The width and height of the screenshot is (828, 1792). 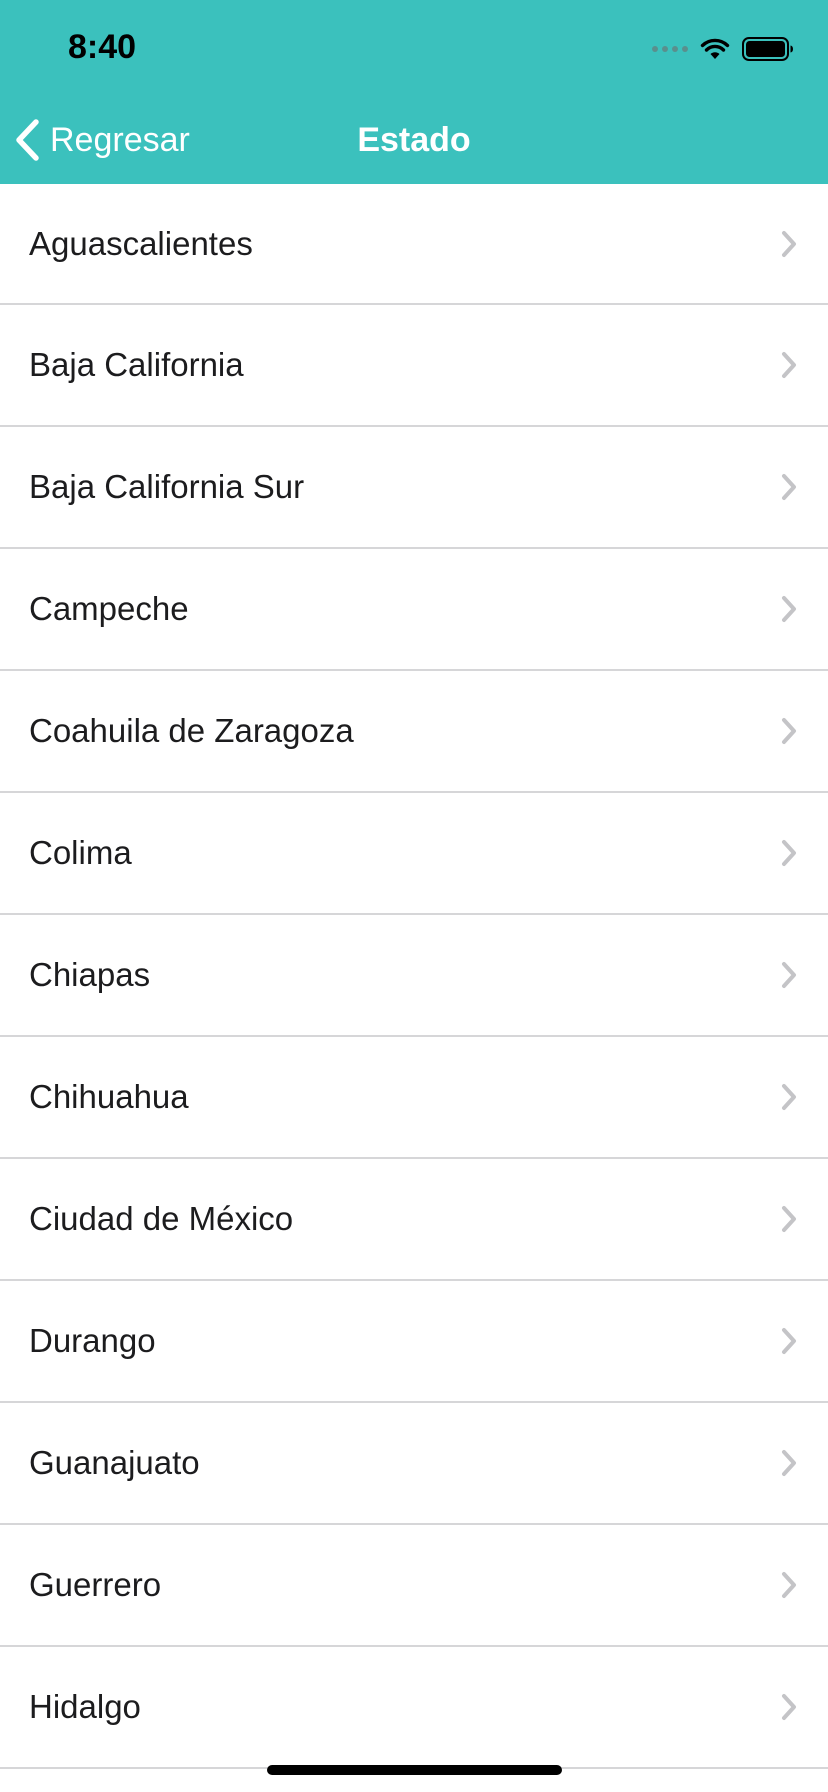 What do you see at coordinates (161, 1218) in the screenshot?
I see `list-item-label: Ciudad de México` at bounding box center [161, 1218].